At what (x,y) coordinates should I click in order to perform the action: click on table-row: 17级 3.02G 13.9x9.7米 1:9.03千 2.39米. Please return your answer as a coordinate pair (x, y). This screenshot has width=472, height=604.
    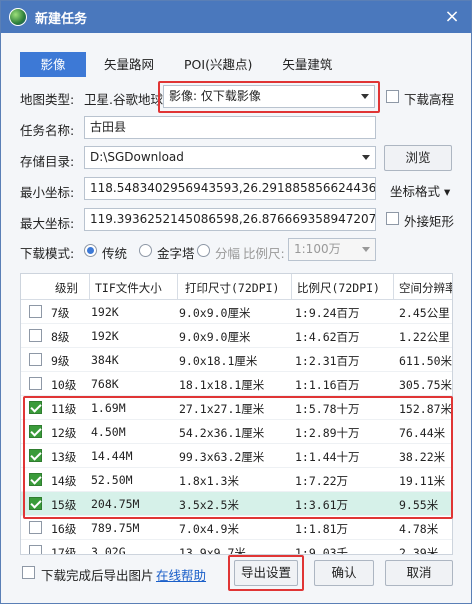
    Looking at the image, I should click on (236, 547).